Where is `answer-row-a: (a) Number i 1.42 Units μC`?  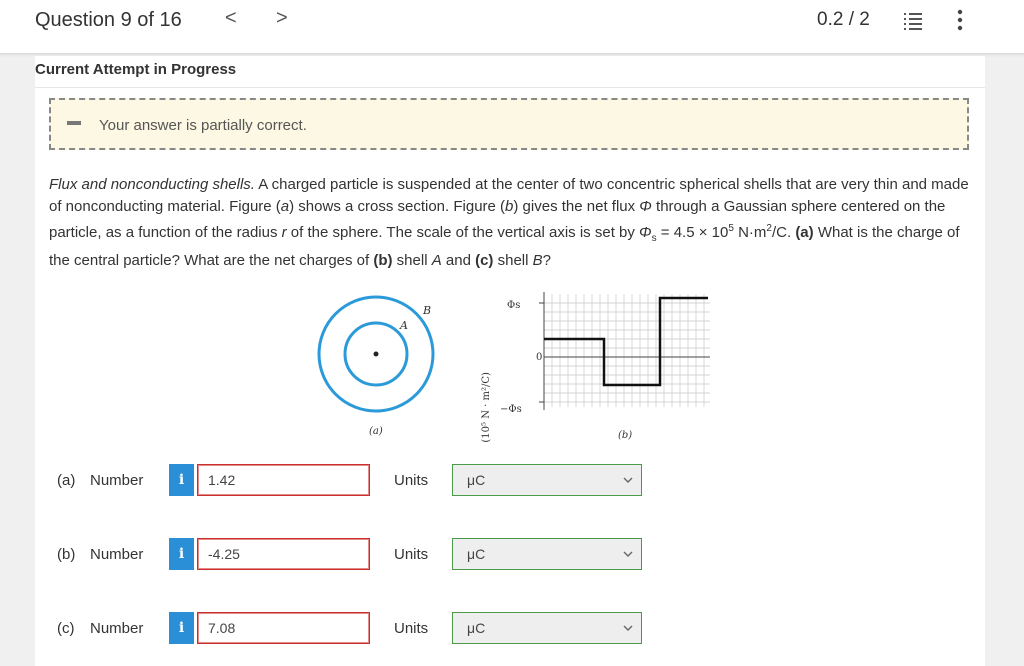 answer-row-a: (a) Number i 1.42 Units μC is located at coordinates (349, 481).